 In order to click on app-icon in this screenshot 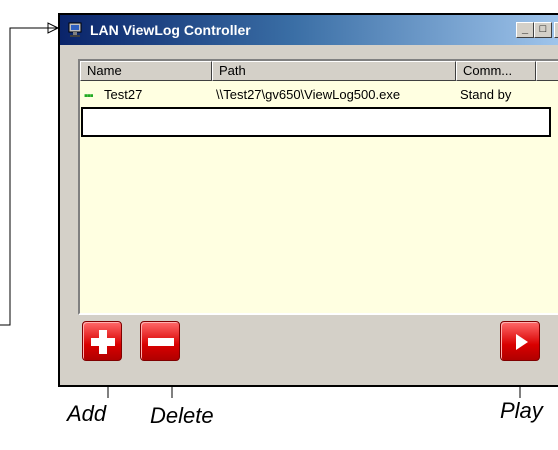, I will do `click(75, 29)`.